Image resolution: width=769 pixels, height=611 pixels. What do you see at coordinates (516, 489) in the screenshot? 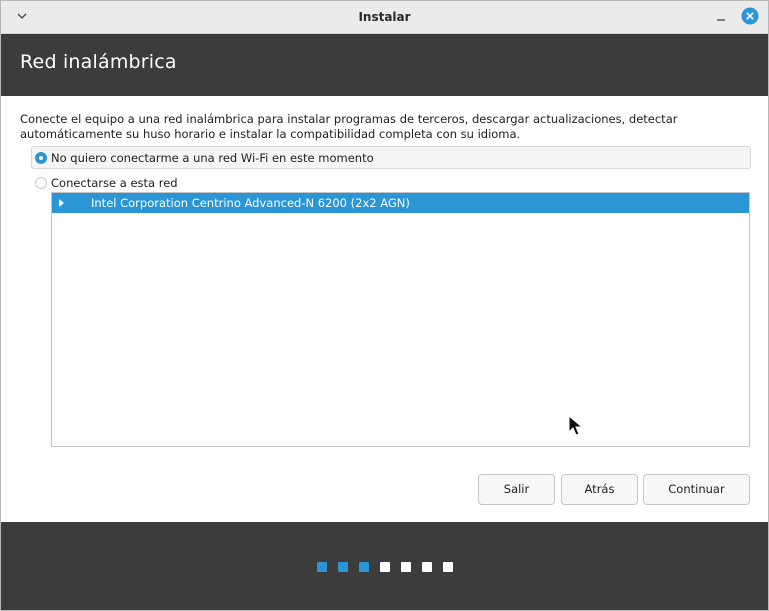
I see `quit-button: Salir` at bounding box center [516, 489].